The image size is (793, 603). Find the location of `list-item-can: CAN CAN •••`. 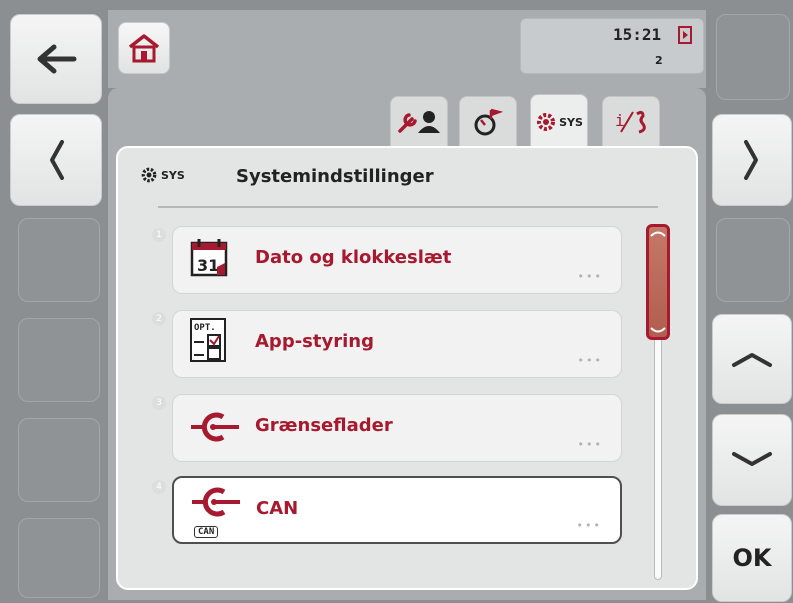

list-item-can: CAN CAN ••• is located at coordinates (397, 510).